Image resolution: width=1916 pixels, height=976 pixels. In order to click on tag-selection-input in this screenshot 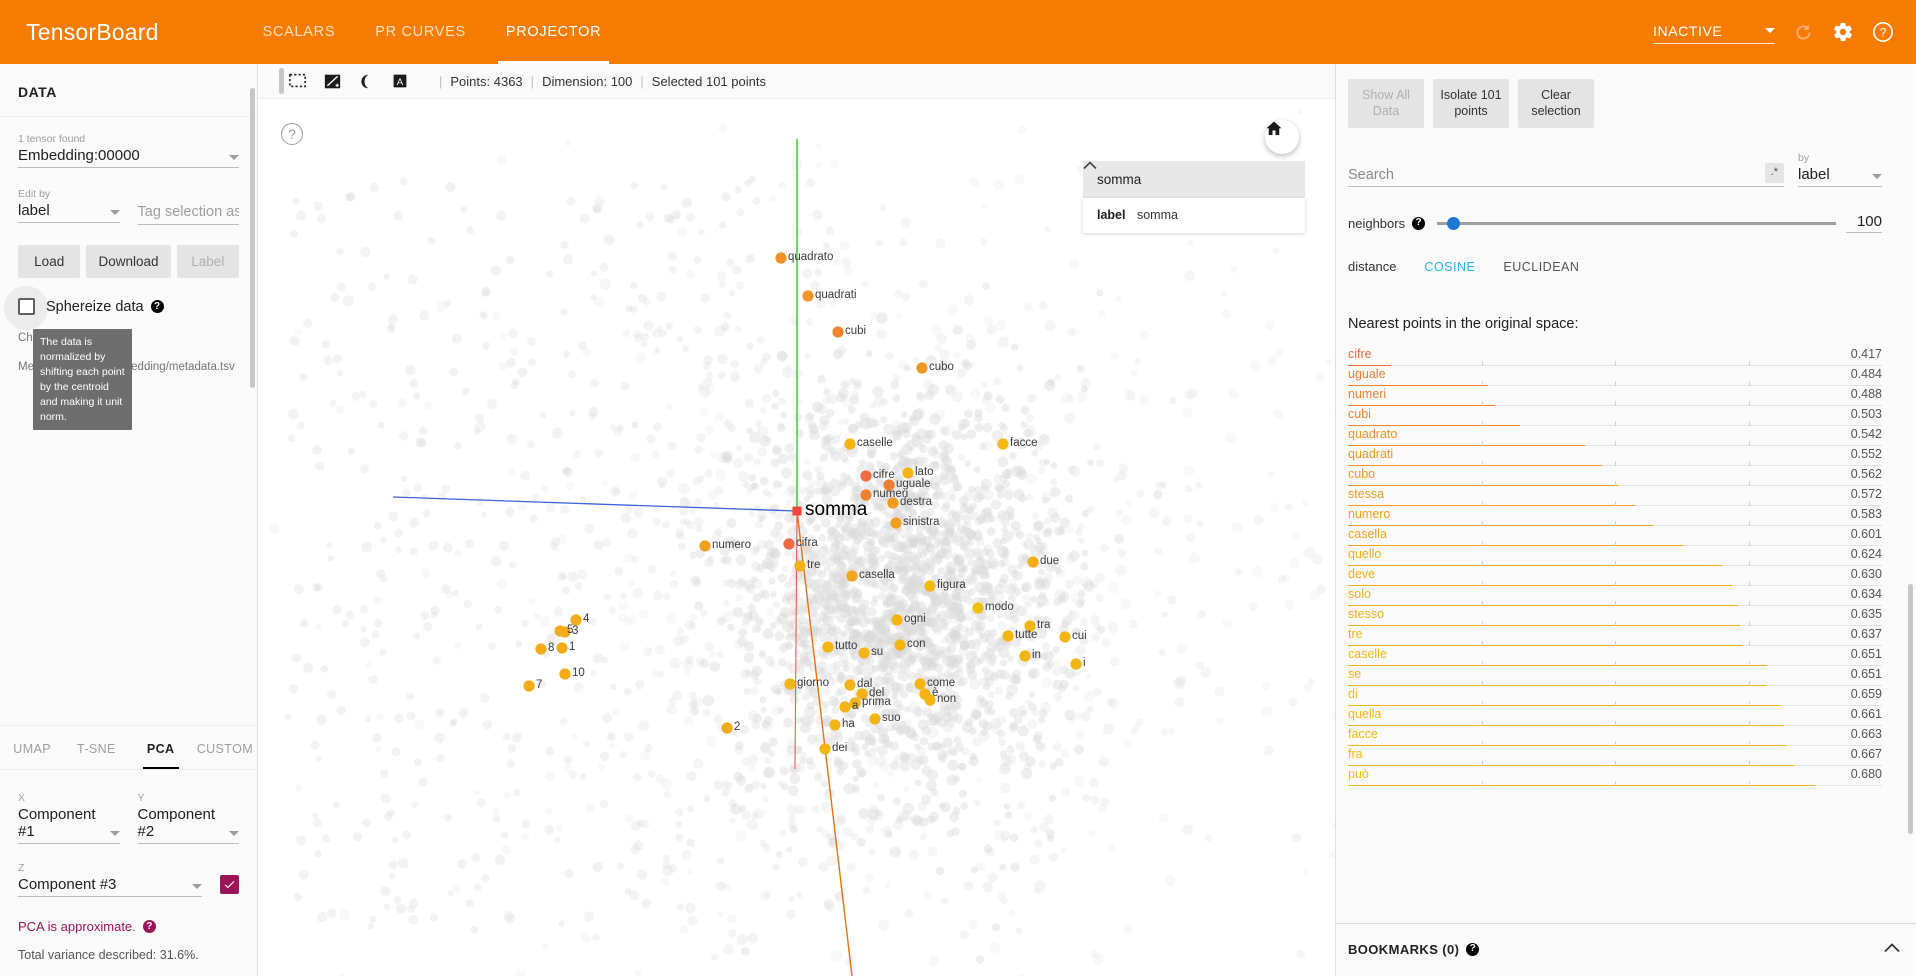, I will do `click(188, 214)`.